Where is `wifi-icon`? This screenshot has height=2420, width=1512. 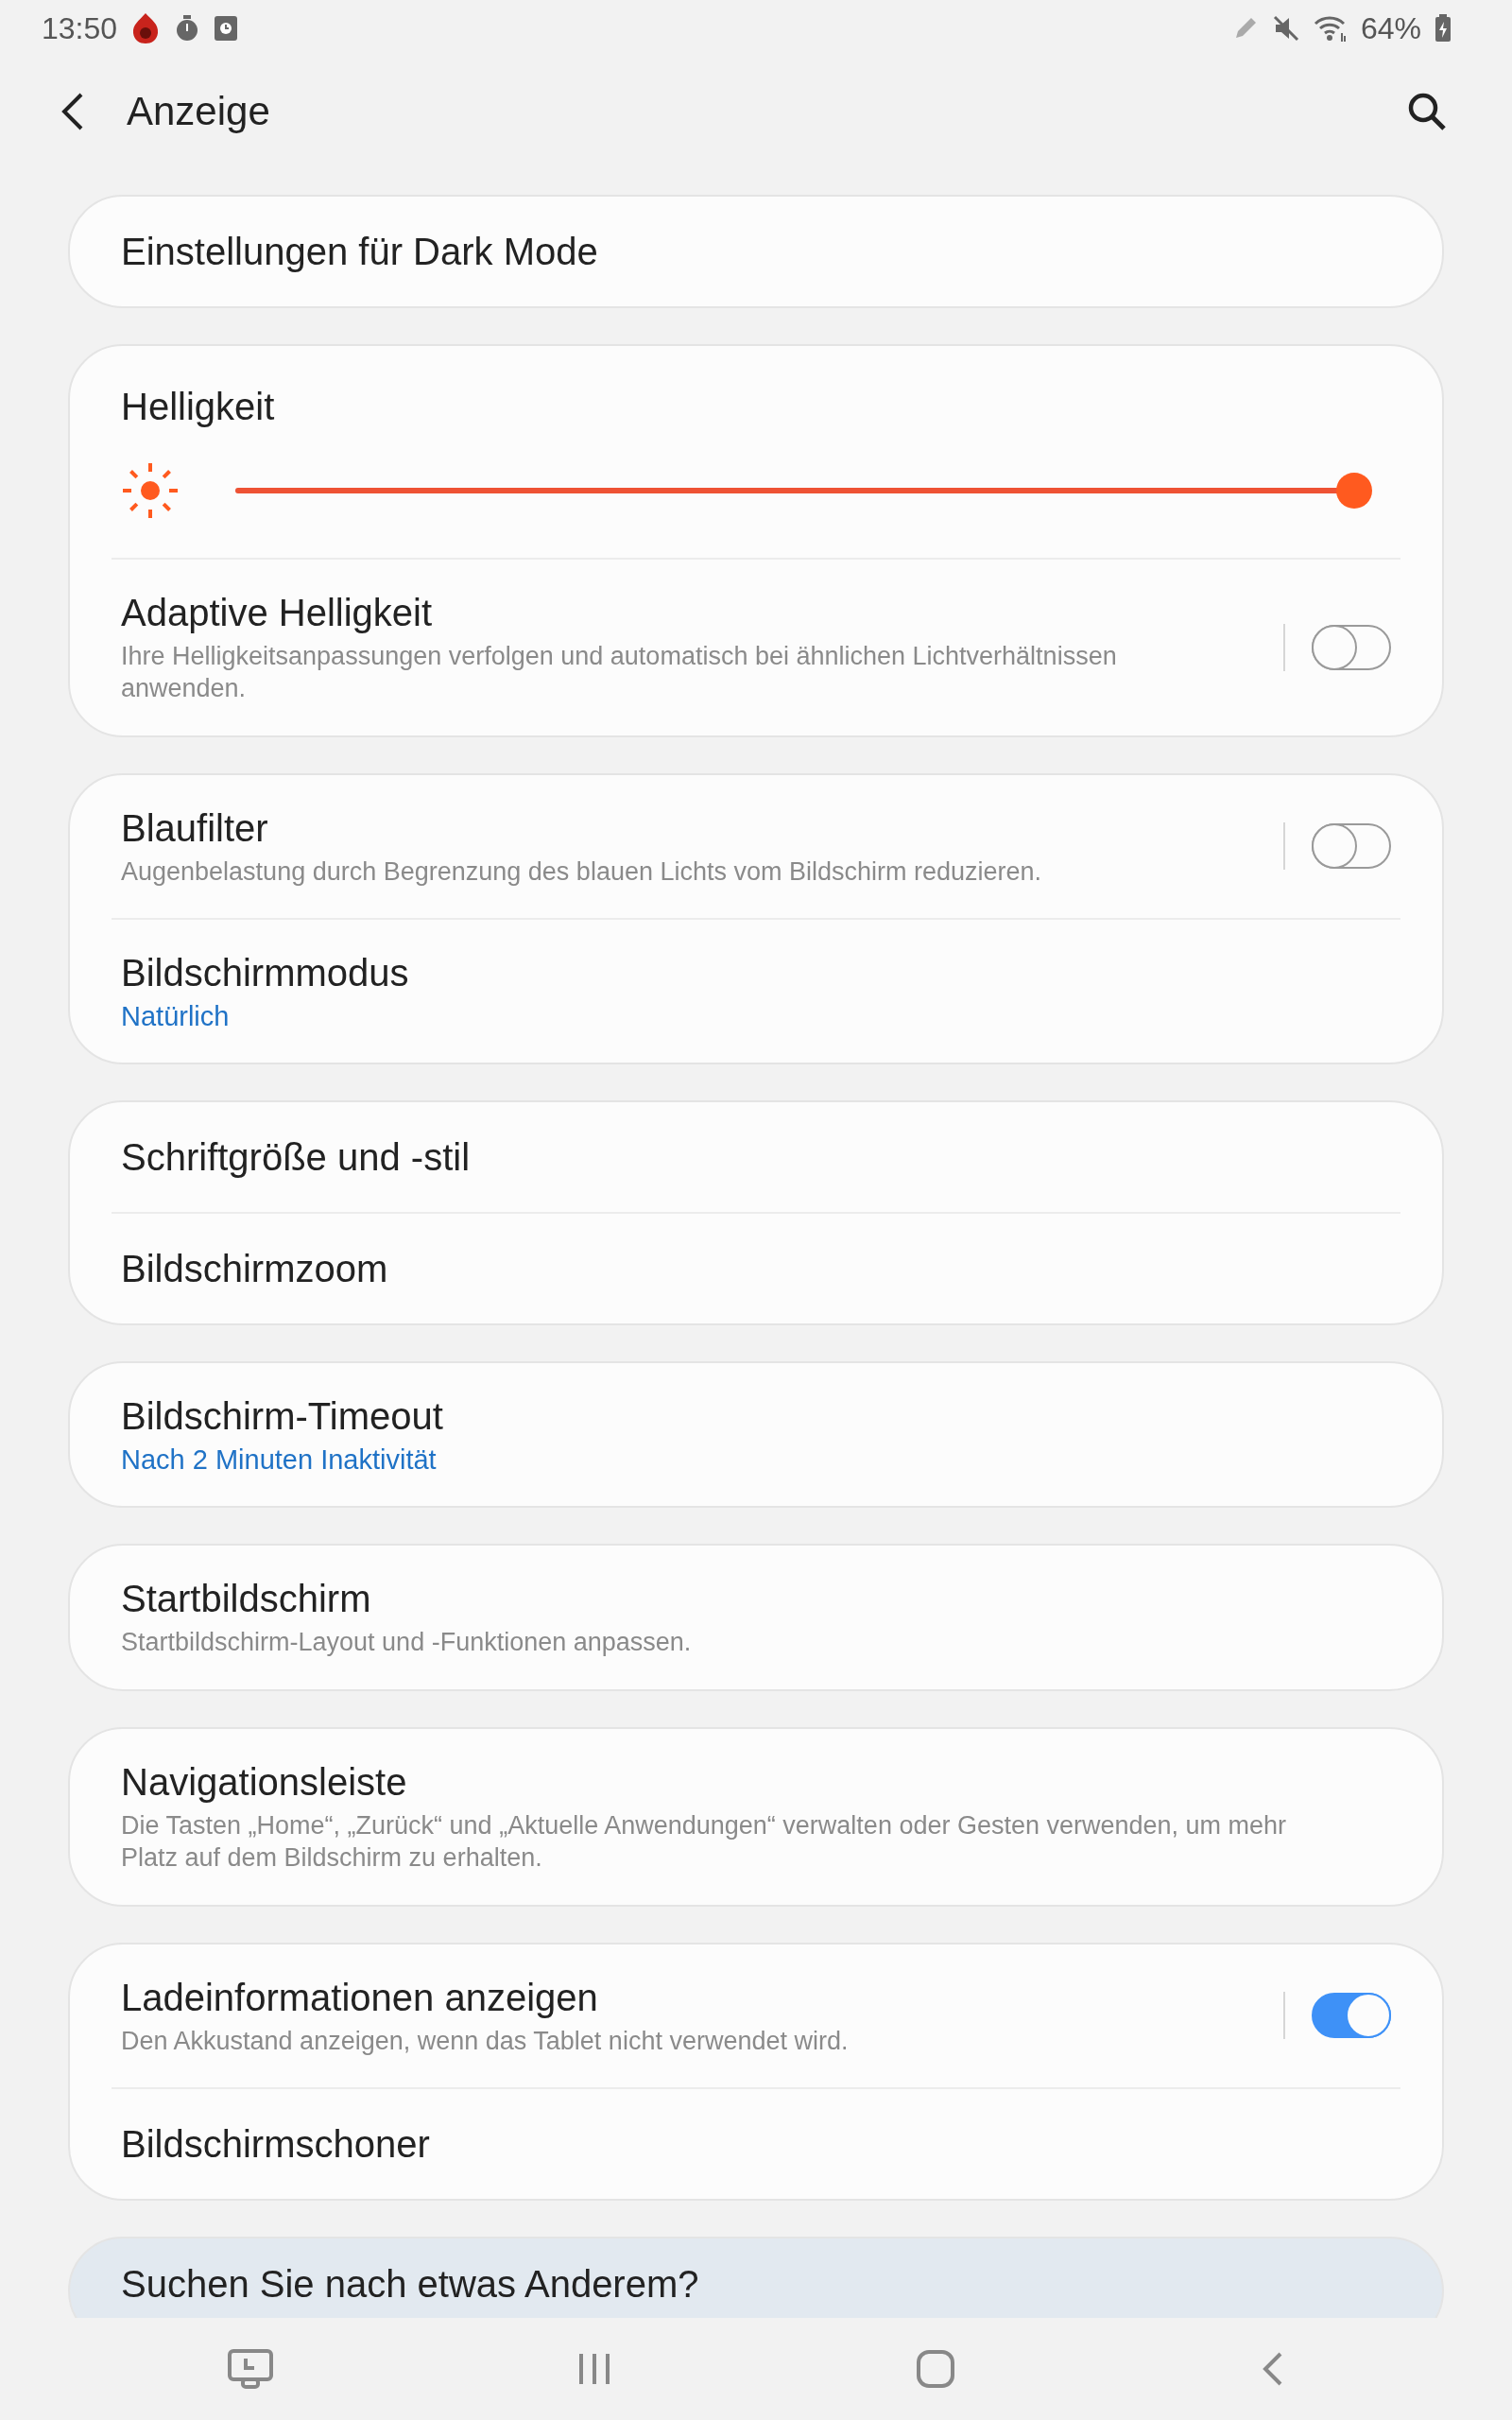 wifi-icon is located at coordinates (1330, 28).